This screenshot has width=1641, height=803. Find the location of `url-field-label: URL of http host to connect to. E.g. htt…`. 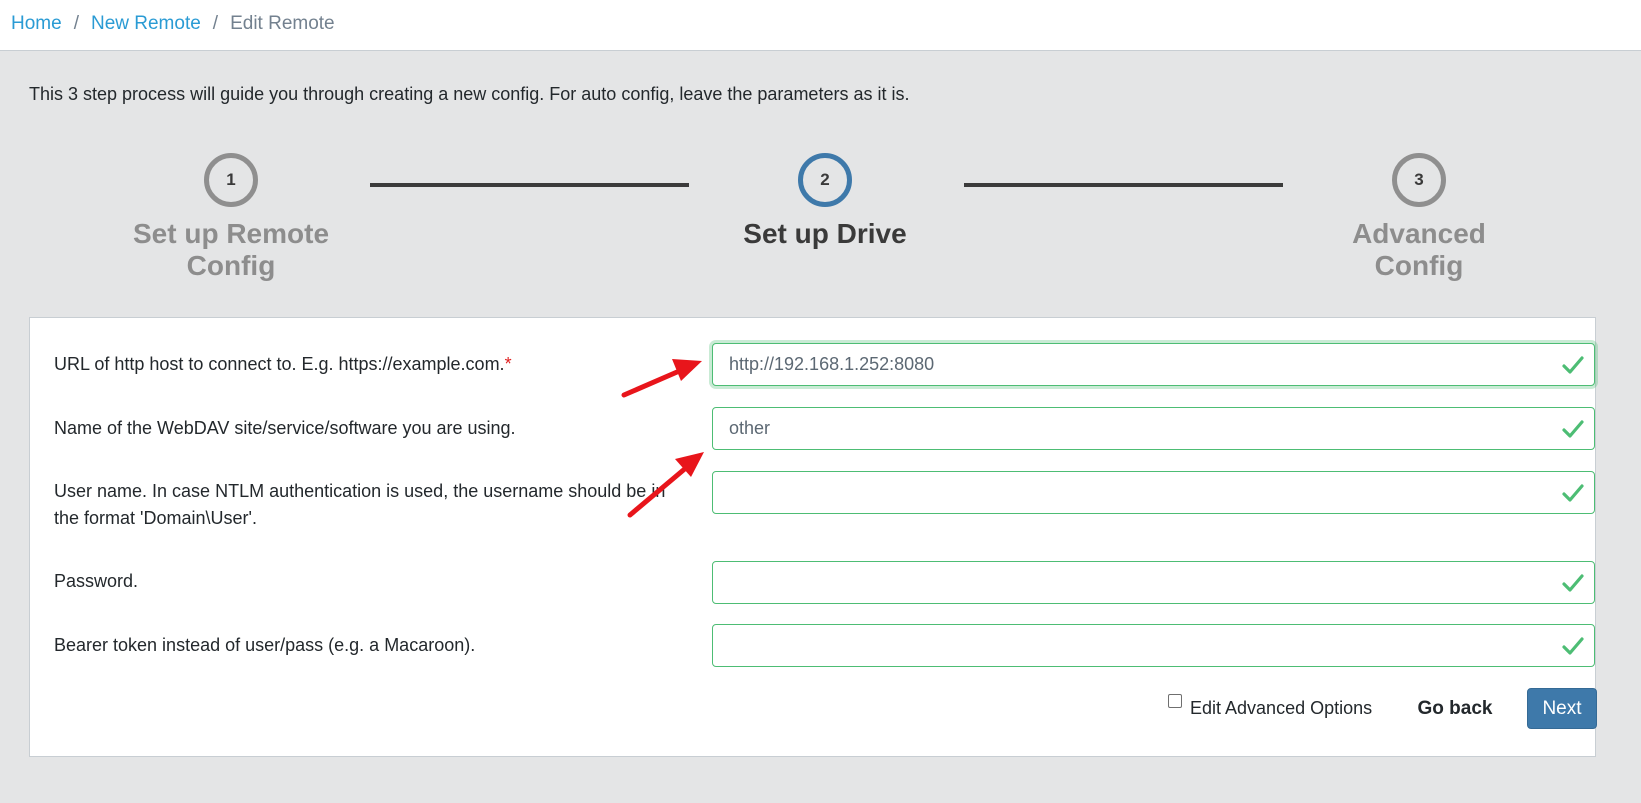

url-field-label: URL of http host to connect to. E.g. htt… is located at coordinates (364, 364).